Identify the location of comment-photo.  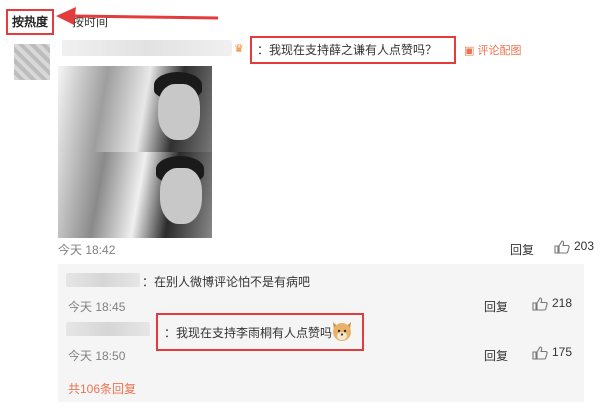
(135, 152).